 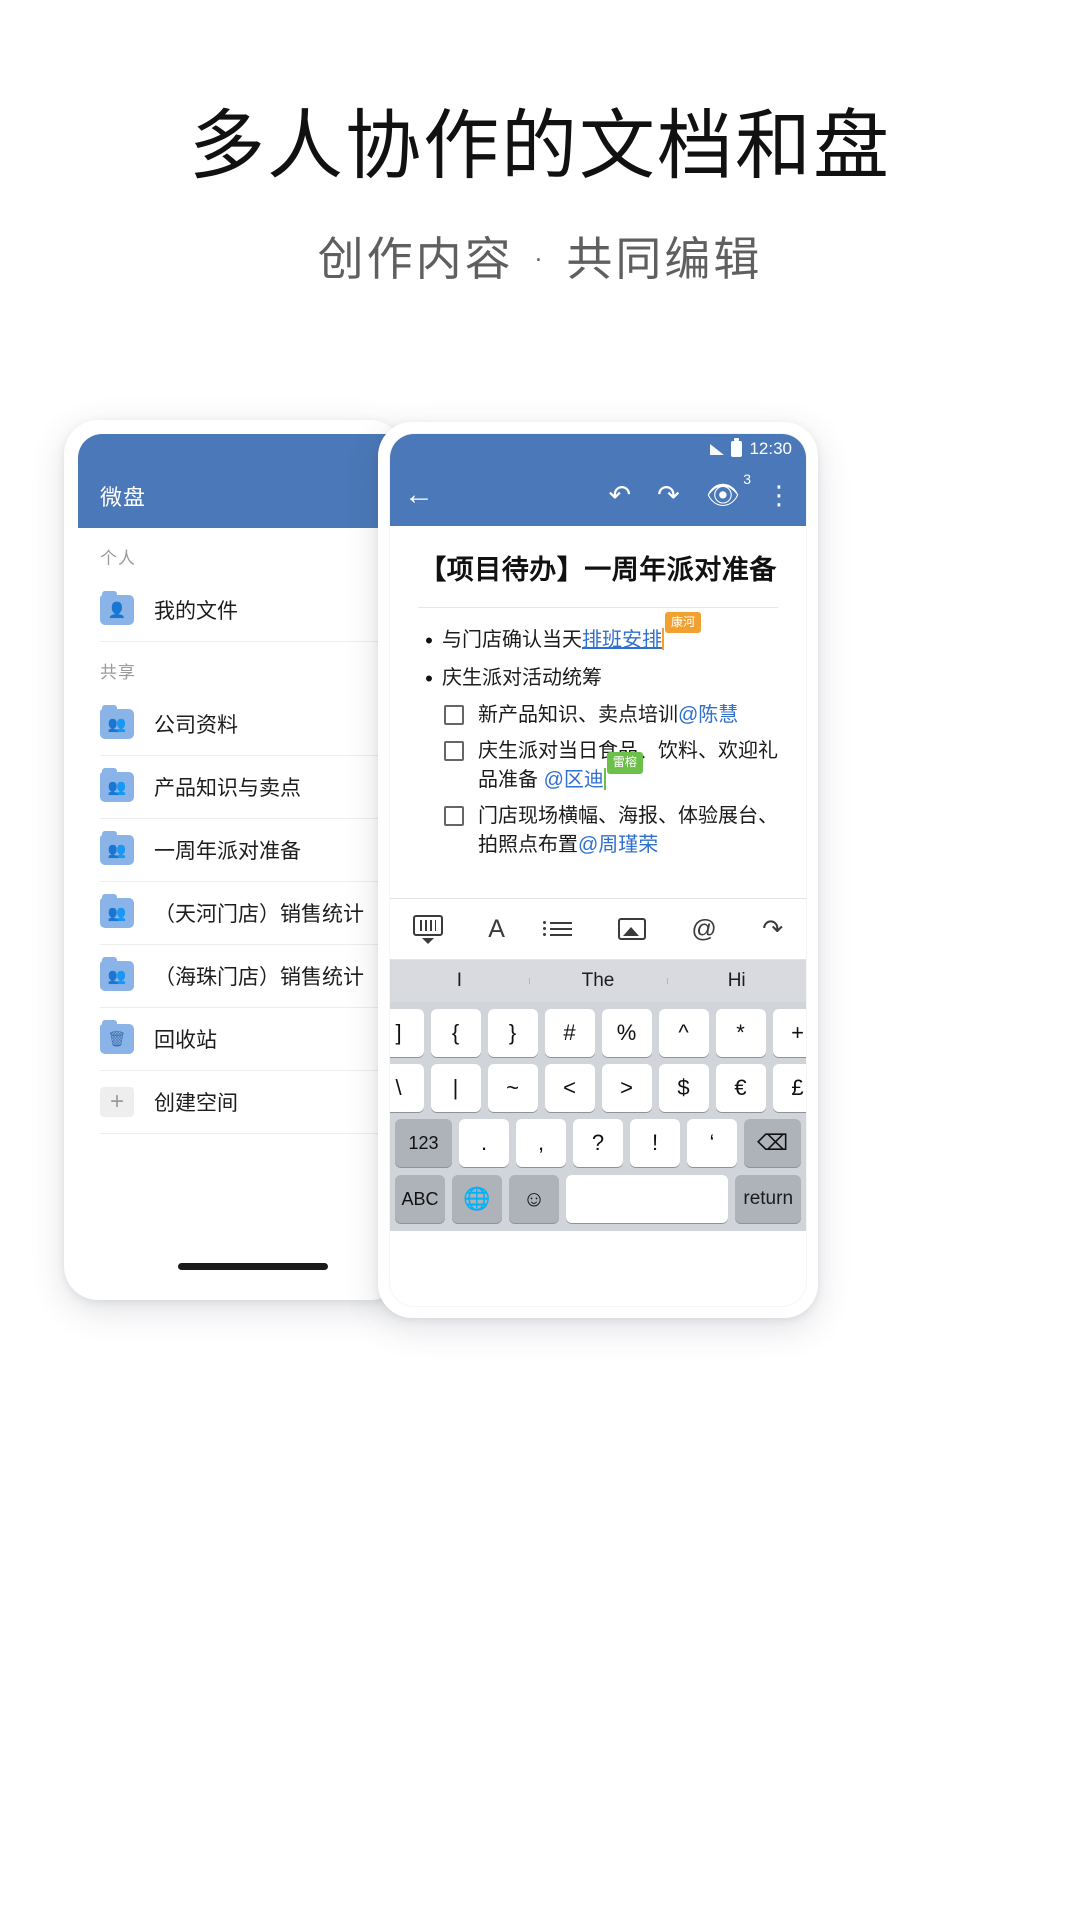 What do you see at coordinates (541, 1143) in the screenshot?
I see `key: ,` at bounding box center [541, 1143].